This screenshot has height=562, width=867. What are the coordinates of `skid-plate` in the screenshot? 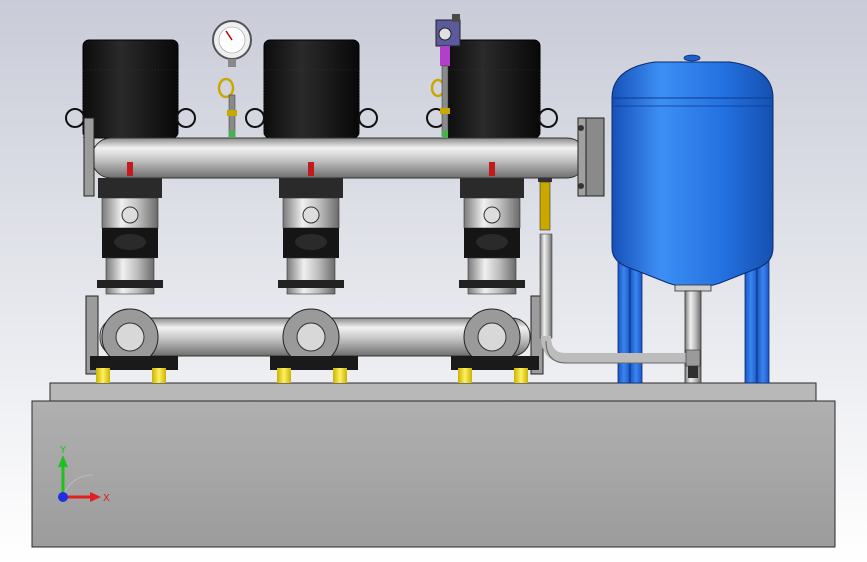 It's located at (433, 392).